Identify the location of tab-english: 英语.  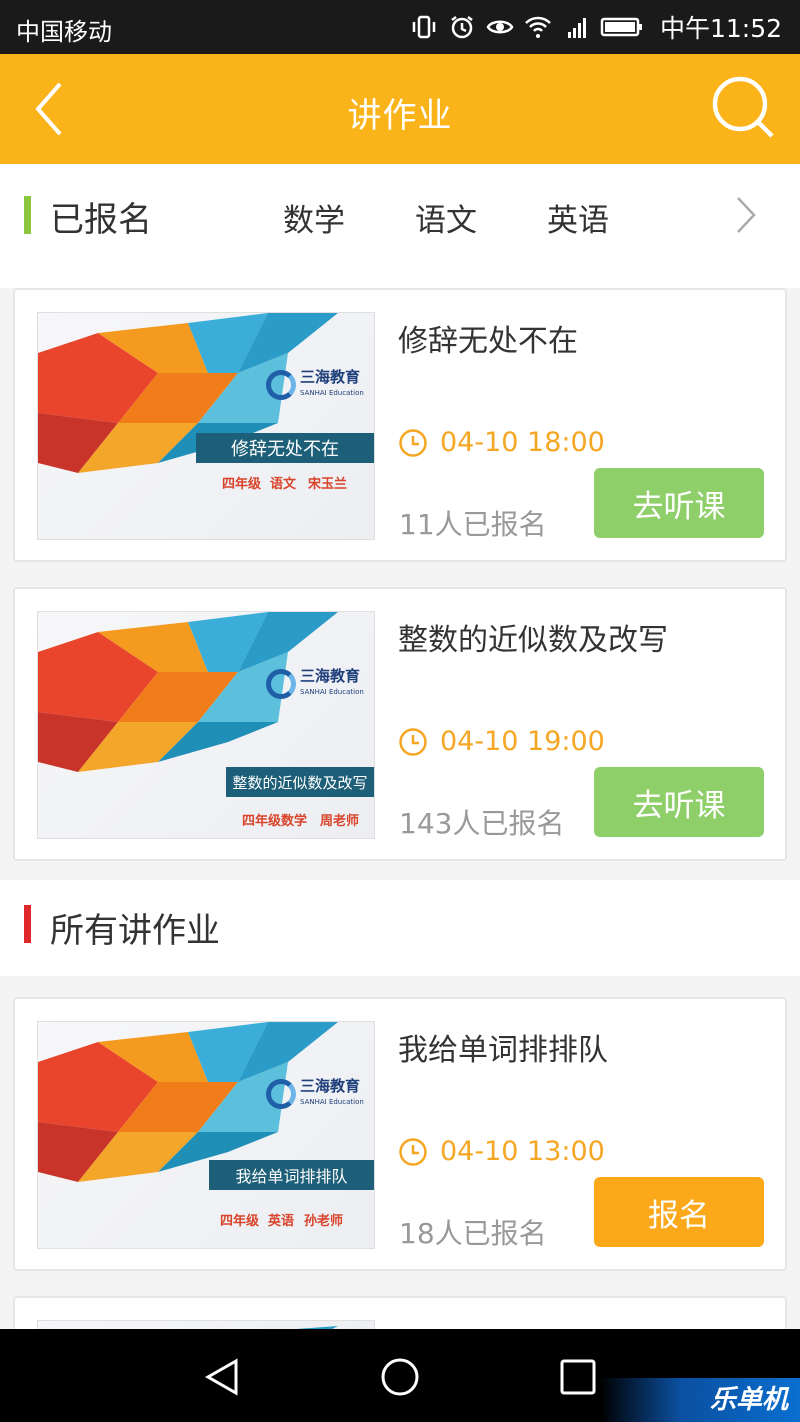
(578, 217).